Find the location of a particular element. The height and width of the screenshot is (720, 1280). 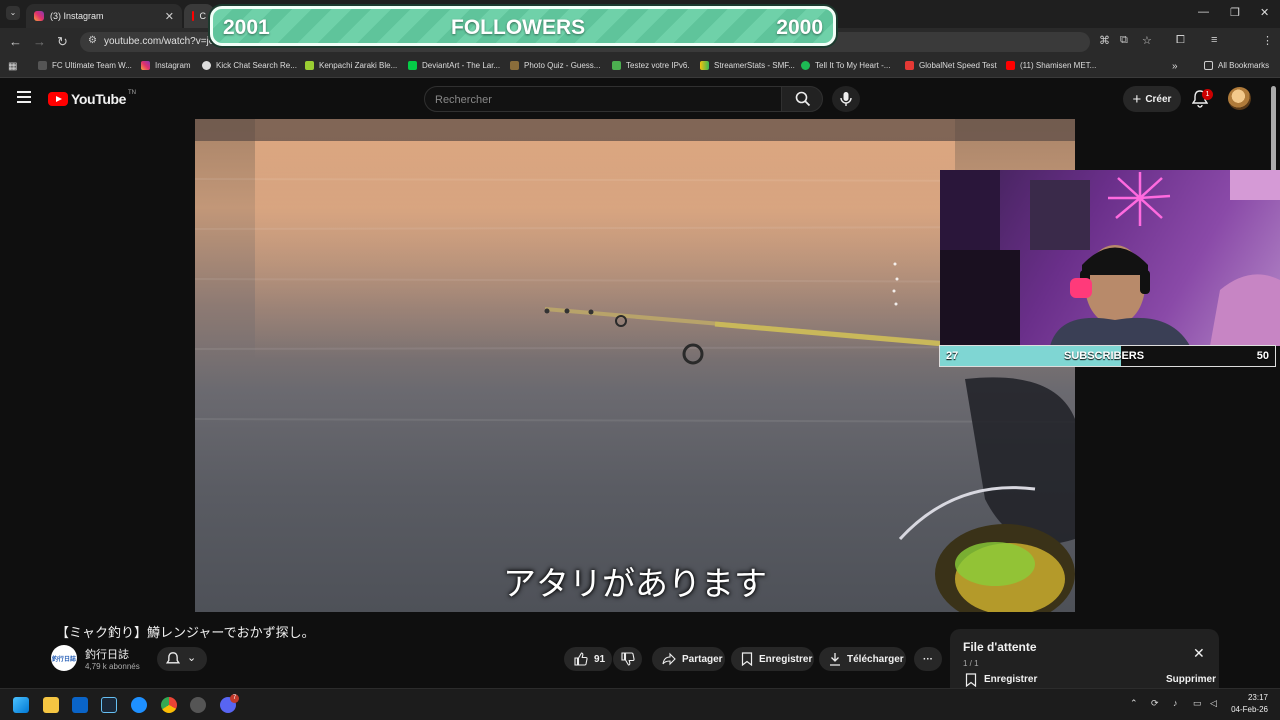

file-explorer-icon is located at coordinates (51, 705).